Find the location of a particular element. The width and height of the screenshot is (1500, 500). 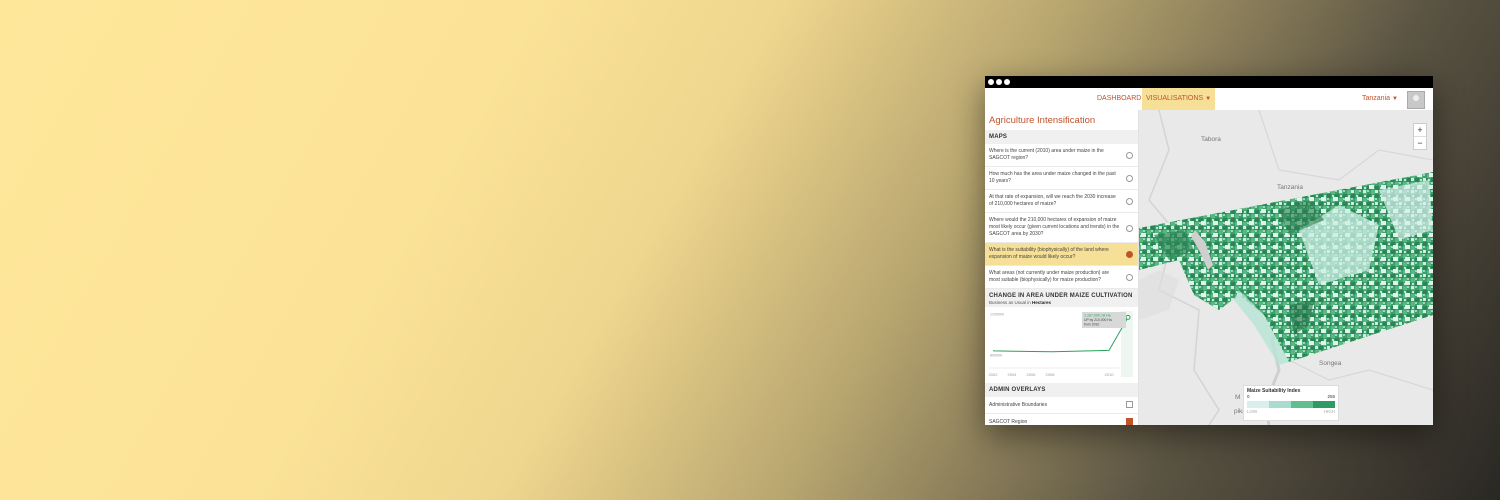

checkbox-checked is located at coordinates (1129, 421).